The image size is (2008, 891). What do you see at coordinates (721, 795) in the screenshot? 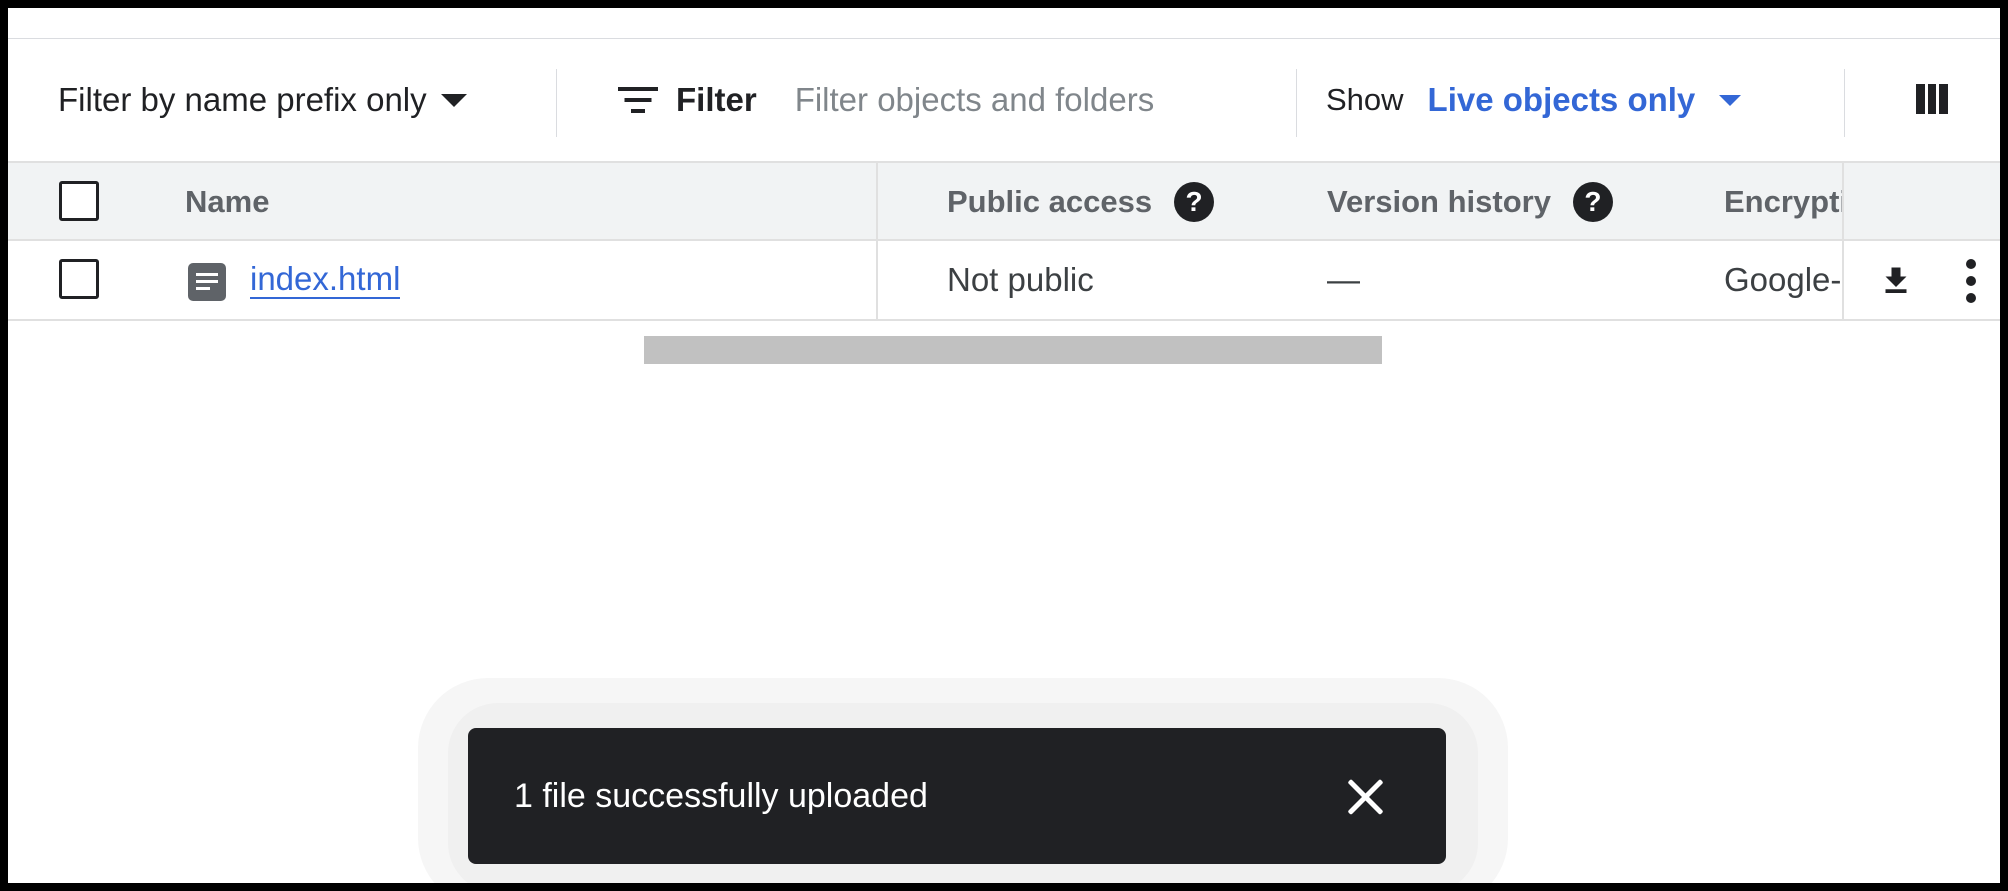
I see `snackbar-message: 1 file successfully uploaded` at bounding box center [721, 795].